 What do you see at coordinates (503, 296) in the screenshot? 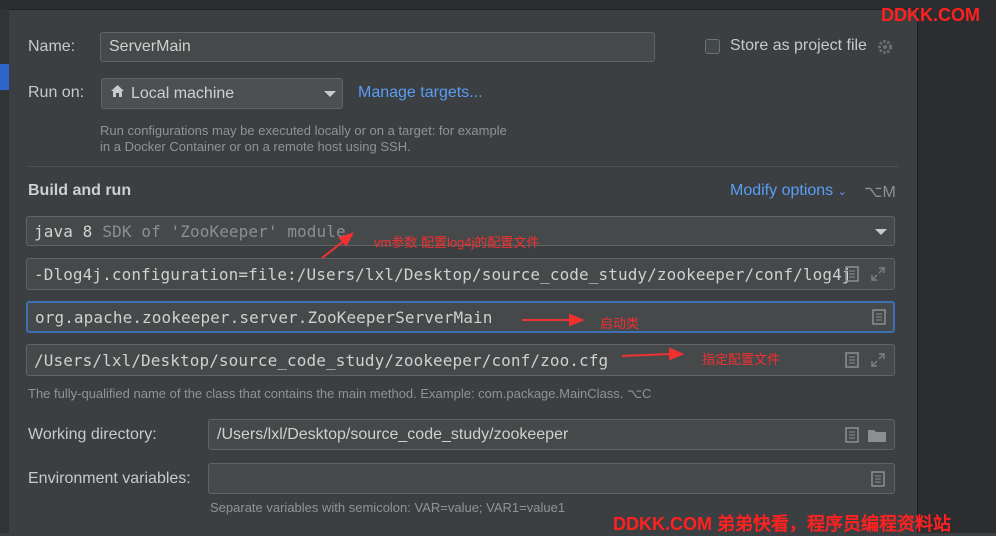
I see `annotation-arrows` at bounding box center [503, 296].